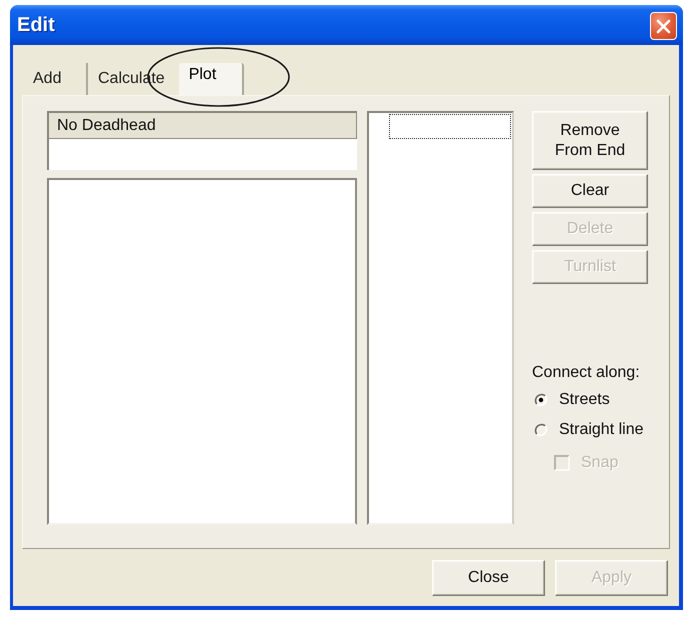 The width and height of the screenshot is (690, 619). Describe the element at coordinates (590, 140) in the screenshot. I see `list-action-button: Remove From End` at that location.